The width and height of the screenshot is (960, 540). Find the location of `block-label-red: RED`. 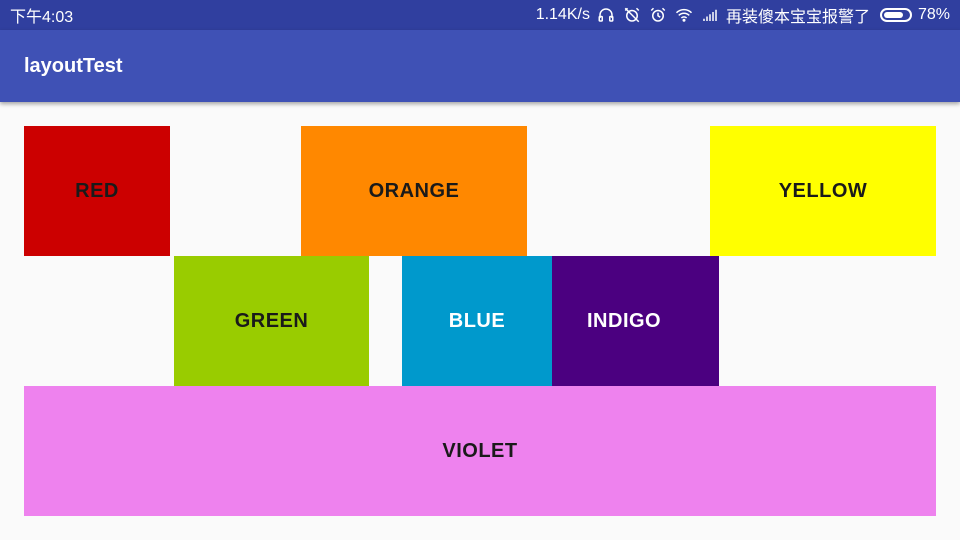

block-label-red: RED is located at coordinates (97, 190).